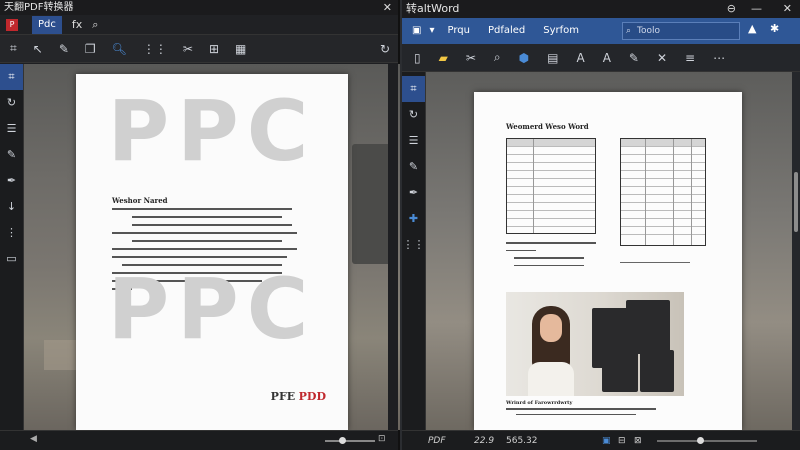  What do you see at coordinates (140, 200) in the screenshot?
I see `page-heading: Weshor Nared` at bounding box center [140, 200].